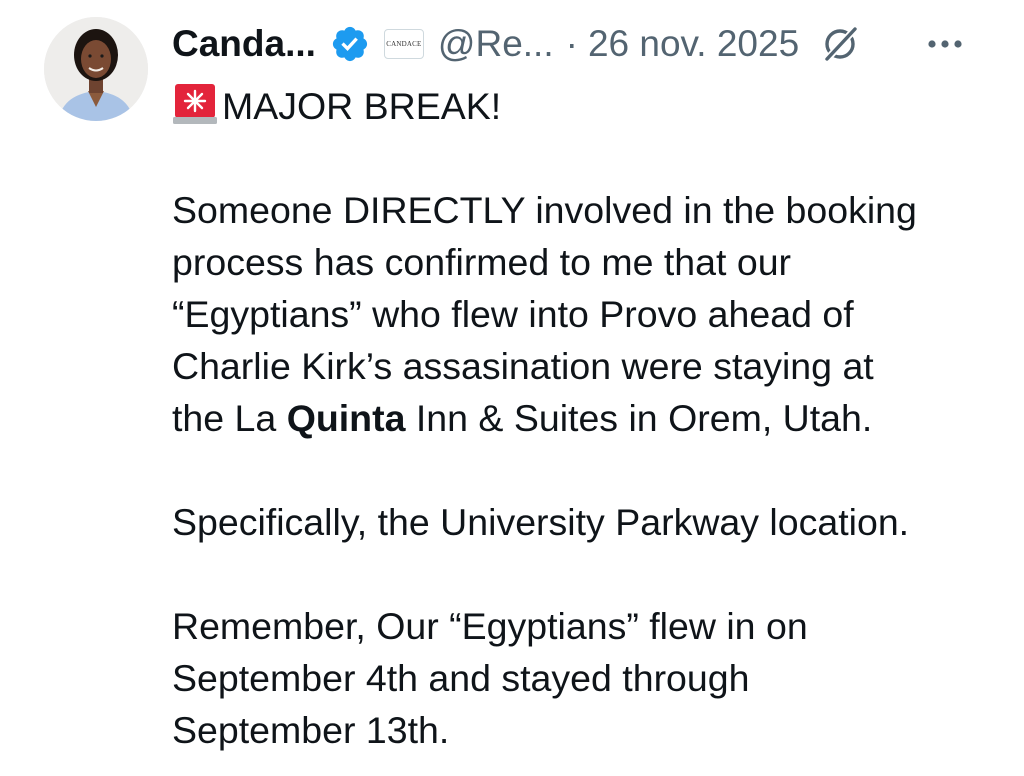 The width and height of the screenshot is (1024, 776). Describe the element at coordinates (96, 69) in the screenshot. I see `avatar` at that location.